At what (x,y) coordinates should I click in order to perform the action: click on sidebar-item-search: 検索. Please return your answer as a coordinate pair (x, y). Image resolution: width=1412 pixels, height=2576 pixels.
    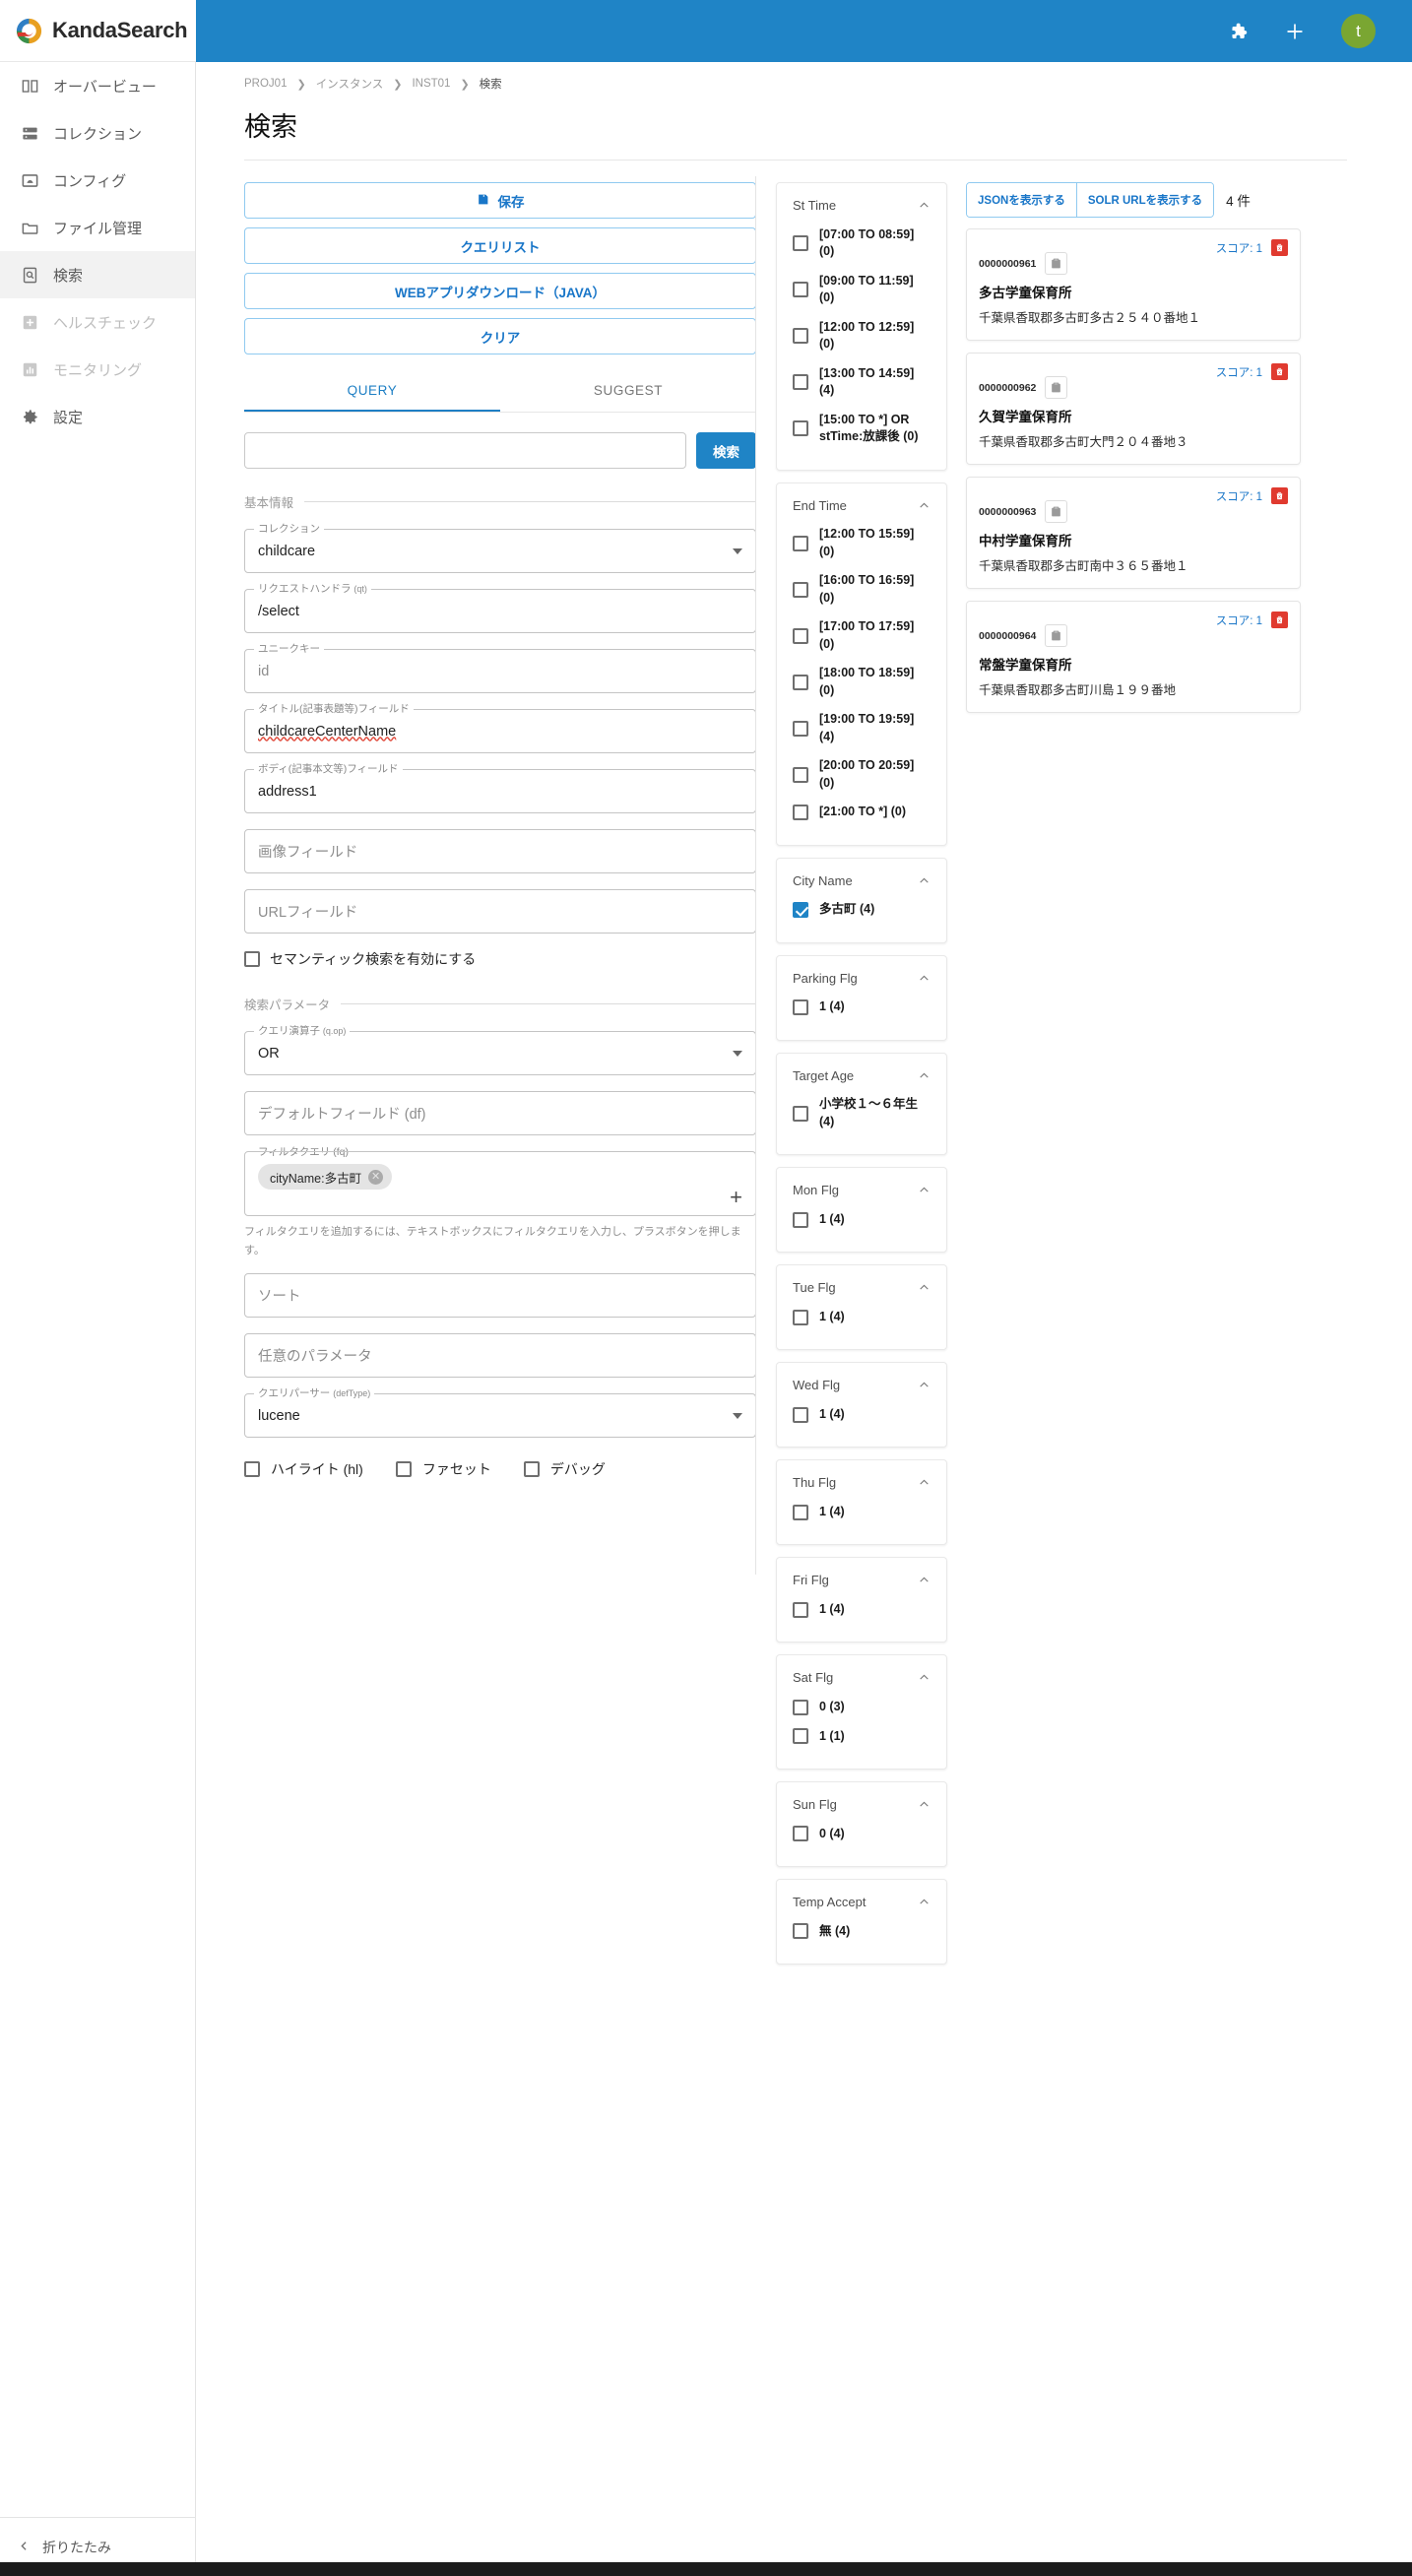
    Looking at the image, I should click on (97, 274).